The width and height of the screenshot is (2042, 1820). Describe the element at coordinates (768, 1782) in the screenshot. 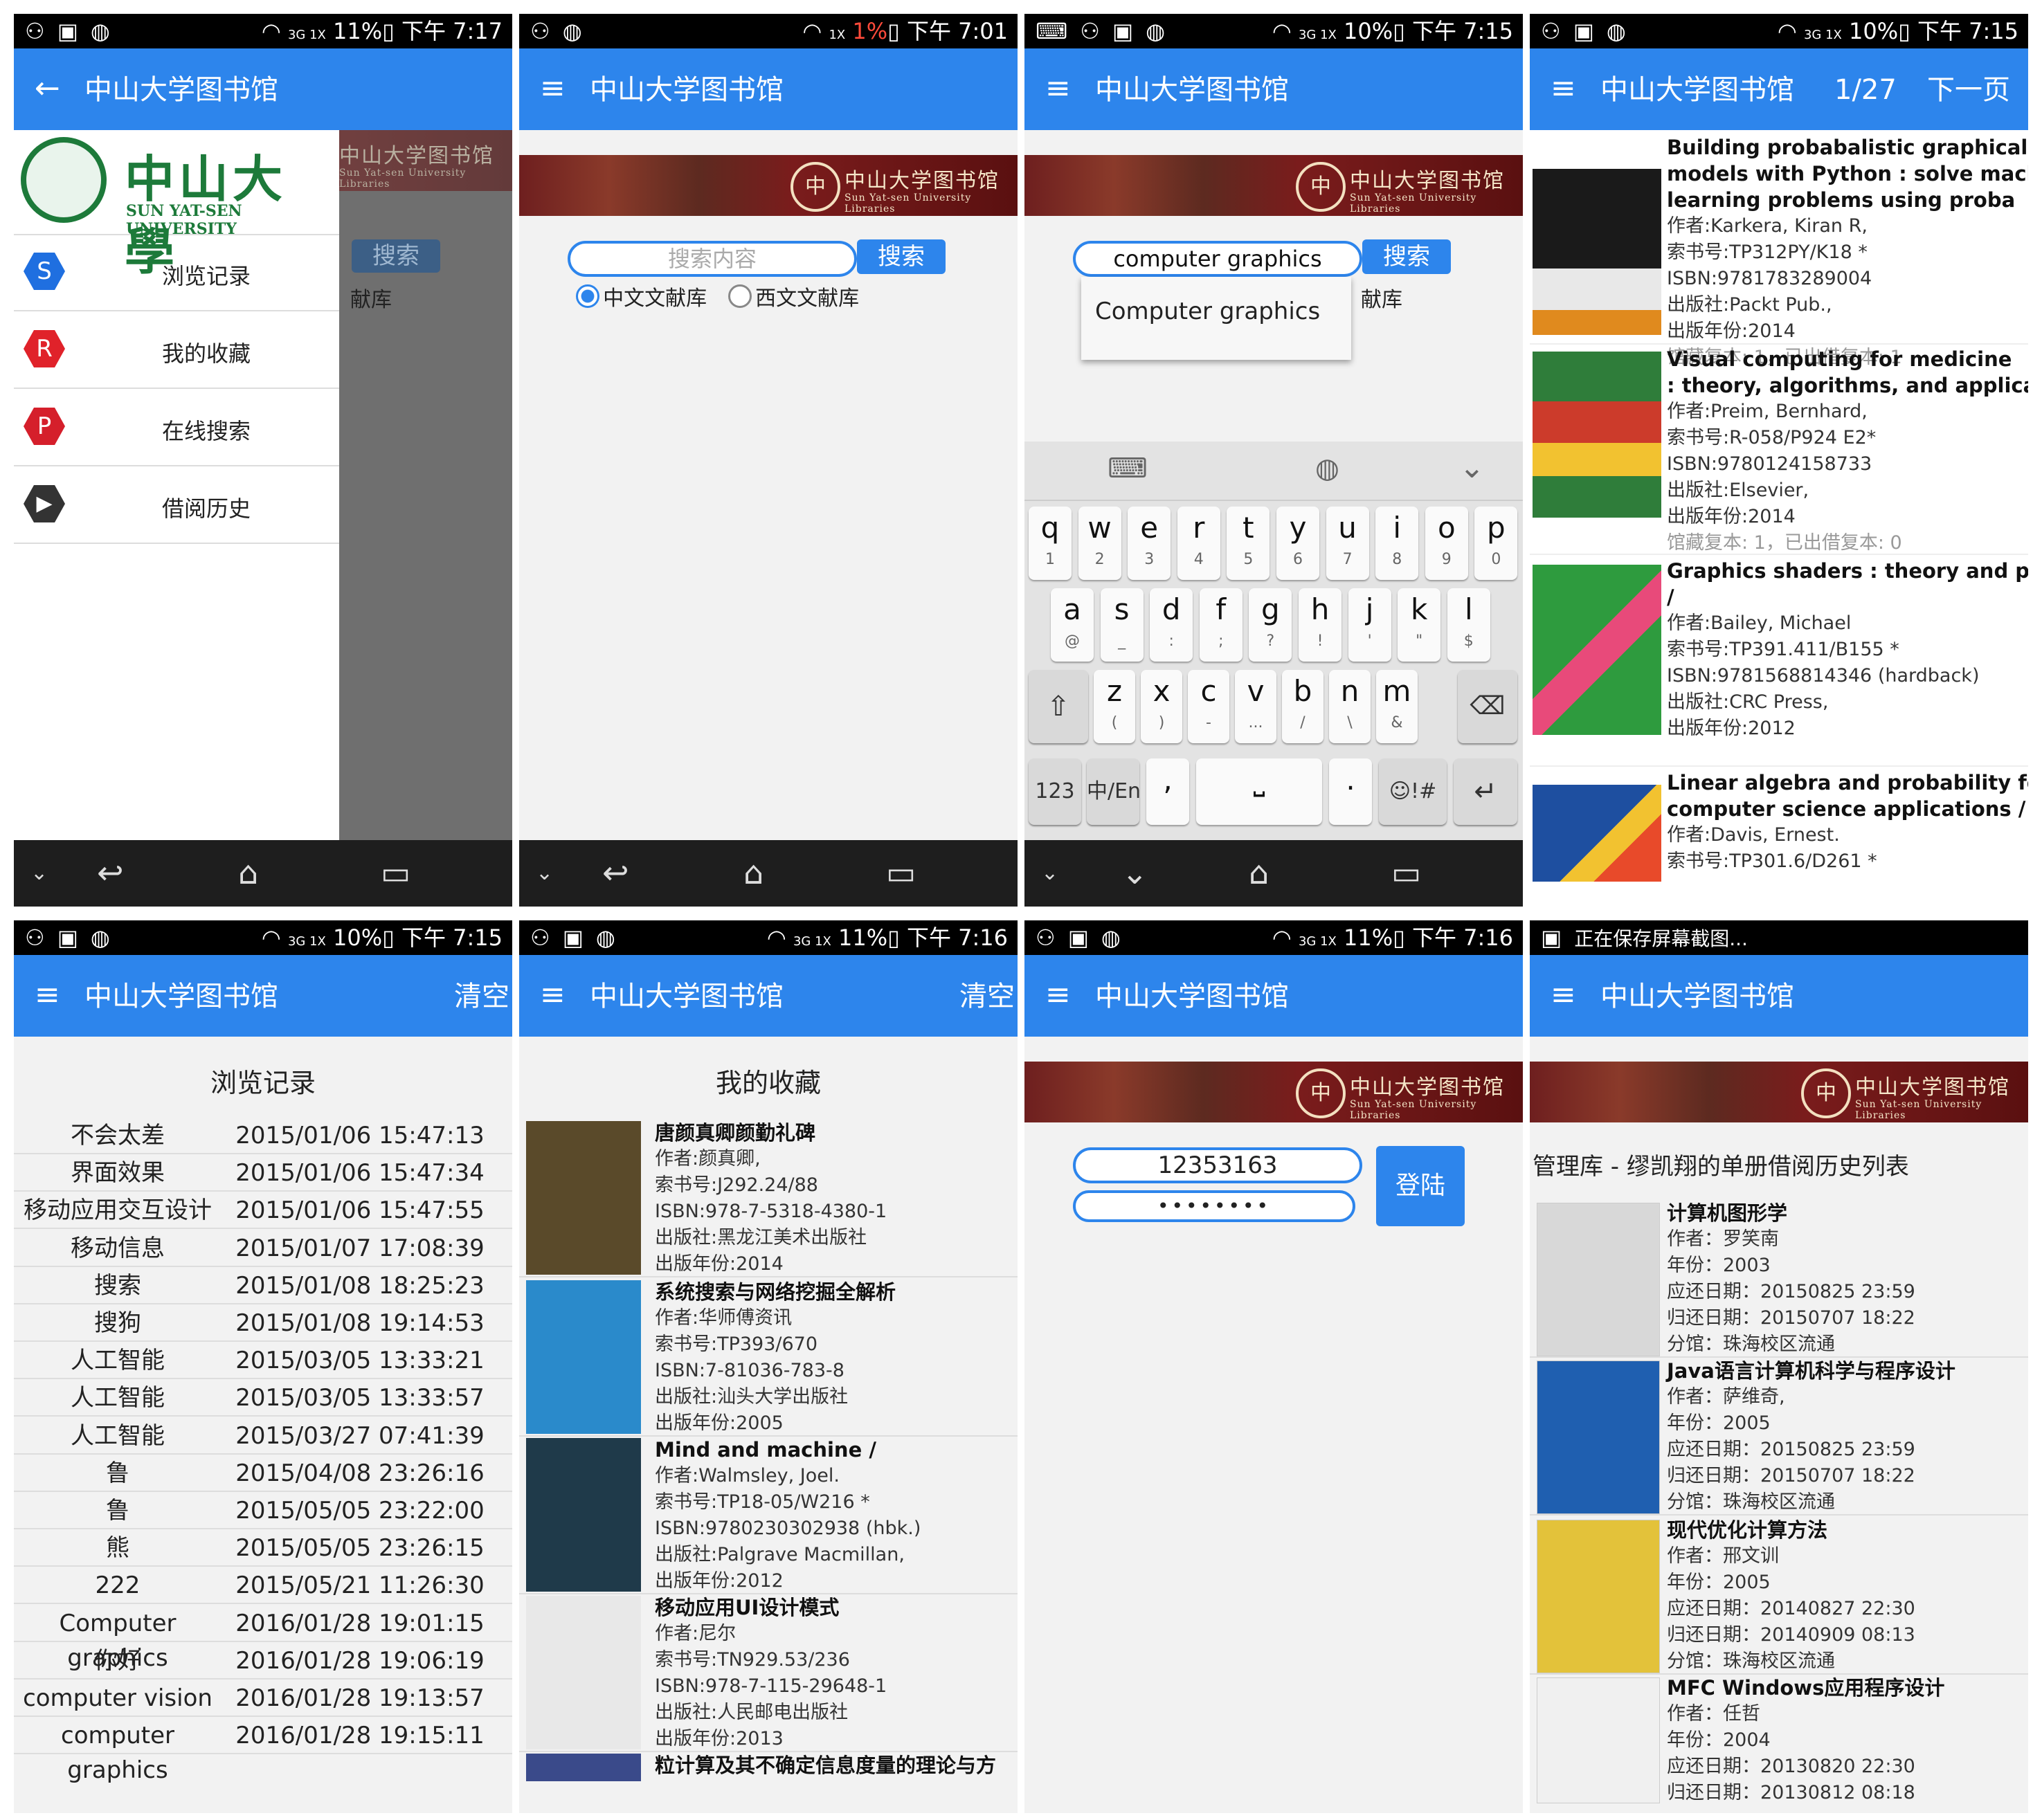

I see `favorite-item: 粒计算及其不确定信息度量的理论与方` at that location.